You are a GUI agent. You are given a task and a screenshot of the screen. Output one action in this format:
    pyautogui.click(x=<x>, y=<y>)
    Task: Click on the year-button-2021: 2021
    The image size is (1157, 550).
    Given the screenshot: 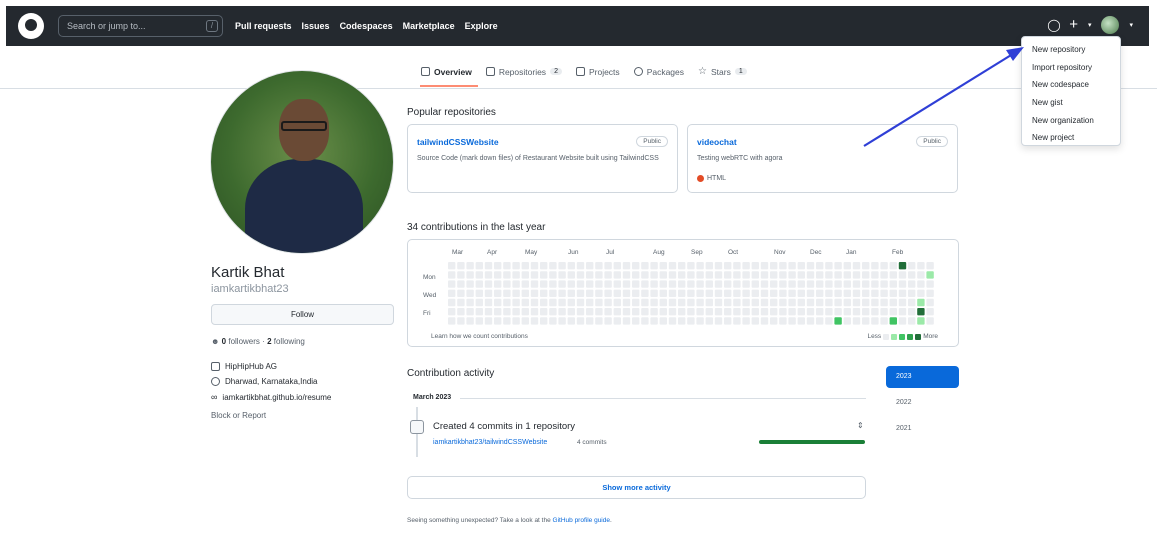 What is the action you would take?
    pyautogui.click(x=922, y=431)
    